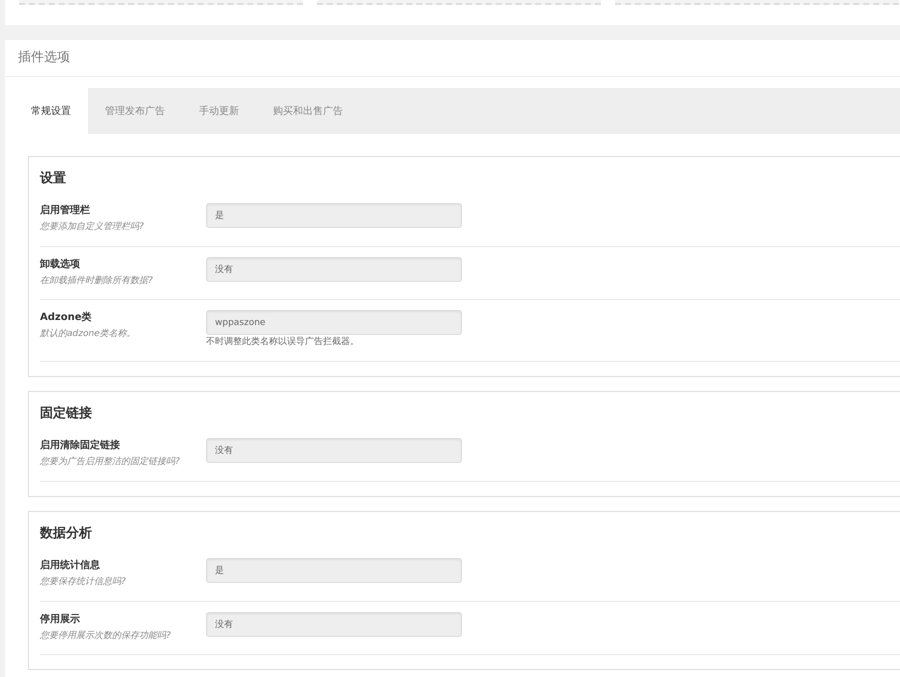 Image resolution: width=900 pixels, height=677 pixels. I want to click on tab: 手动更新, so click(219, 111).